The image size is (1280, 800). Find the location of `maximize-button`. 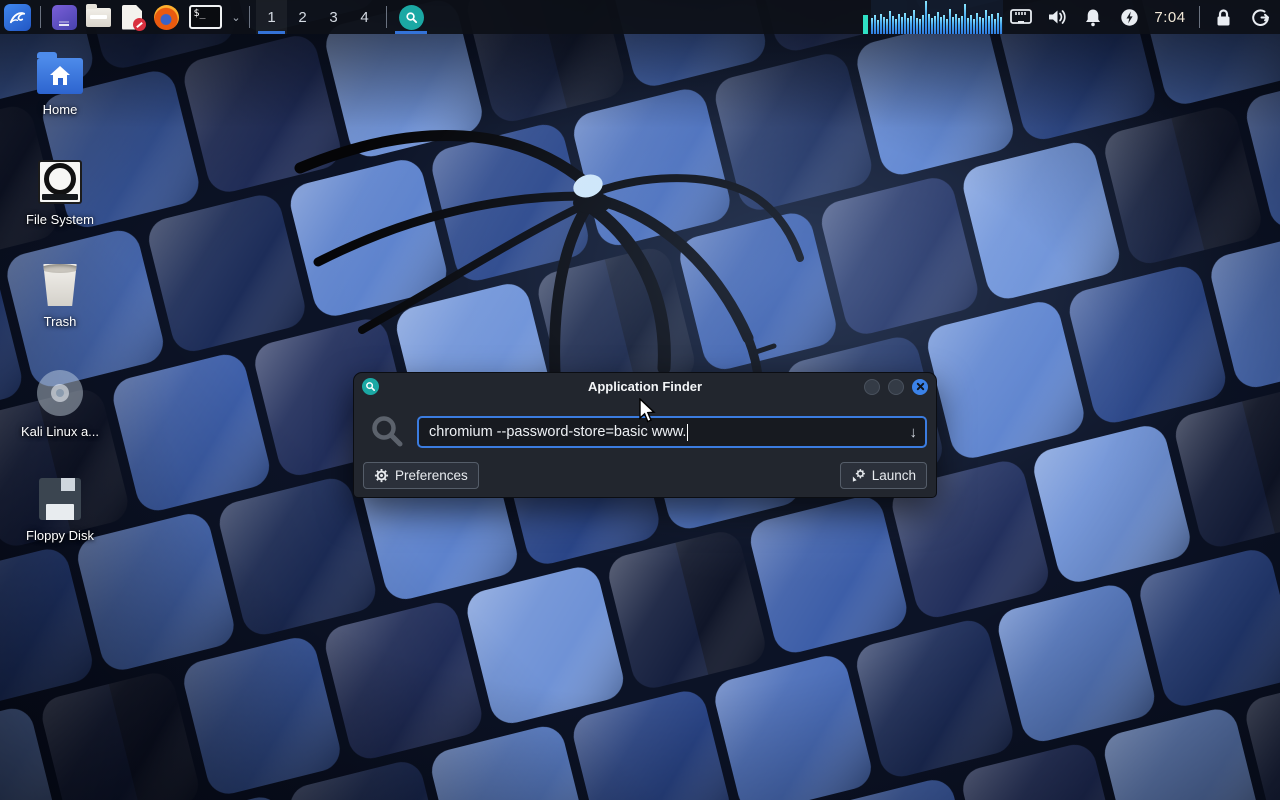

maximize-button is located at coordinates (896, 386).